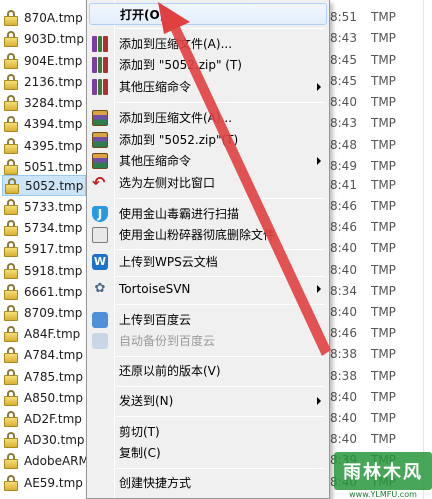  What do you see at coordinates (44, 38) in the screenshot?
I see `file-name-cell: 903D.tmp` at bounding box center [44, 38].